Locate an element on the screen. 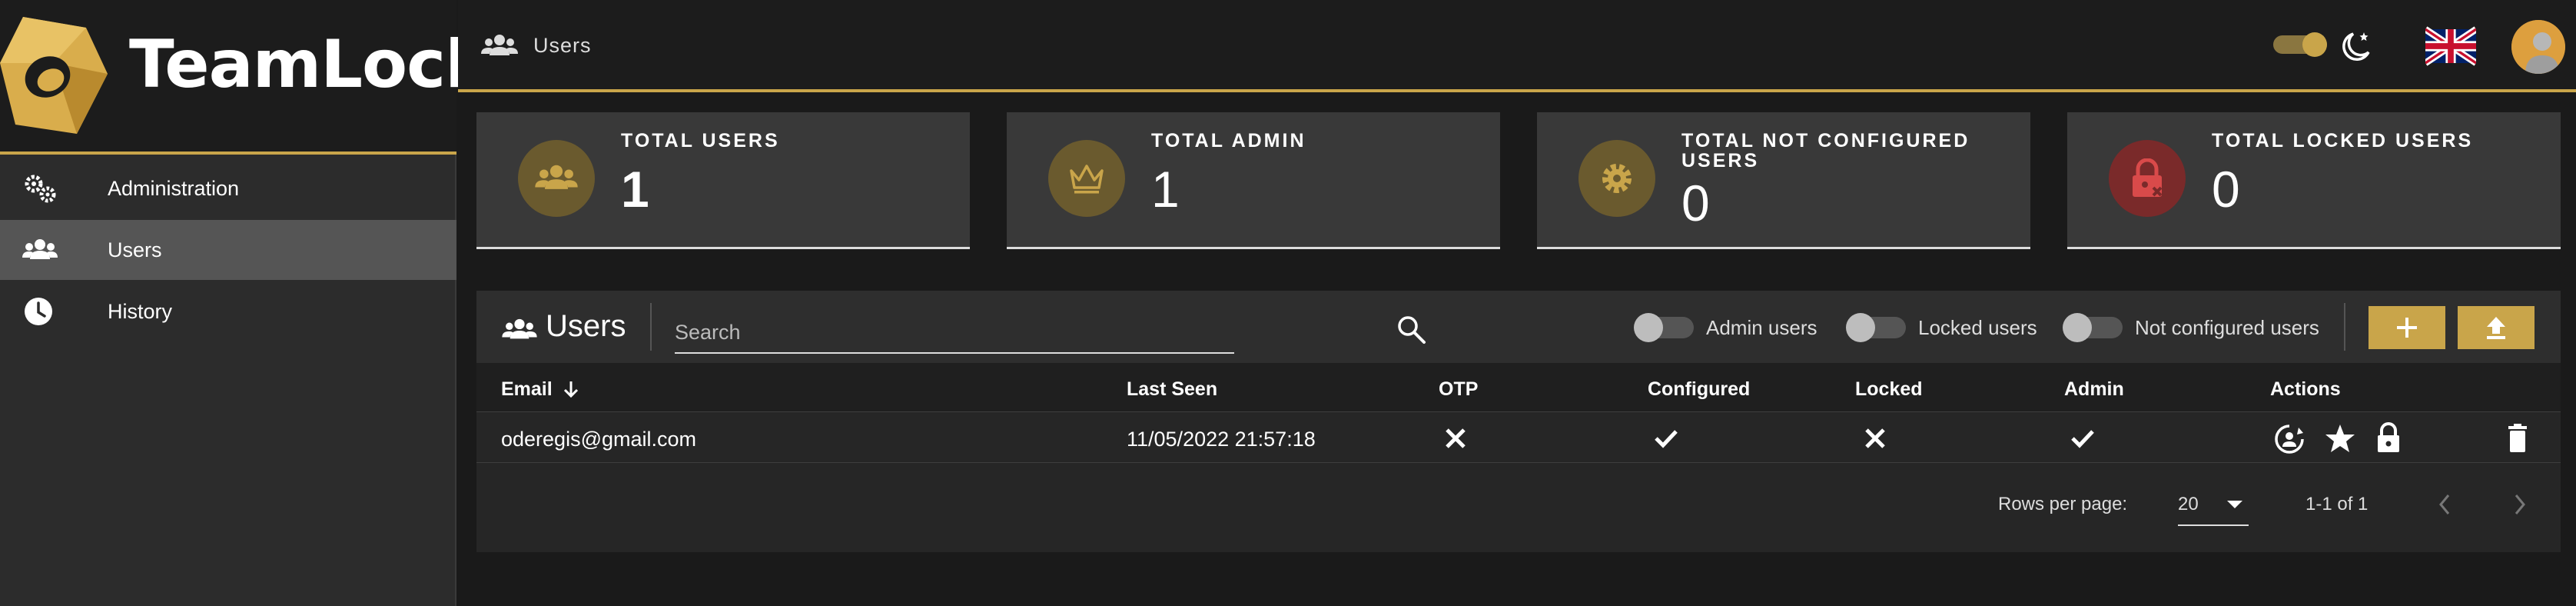 This screenshot has width=2576, height=606. search-icon is located at coordinates (1412, 330).